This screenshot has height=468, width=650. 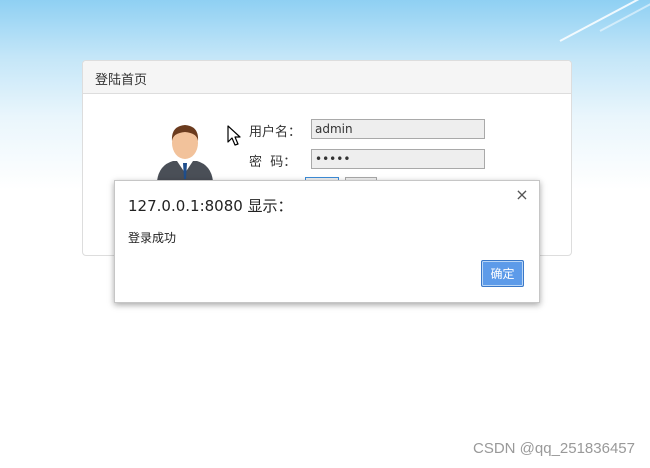 What do you see at coordinates (185, 153) in the screenshot?
I see `user-avatar-icon` at bounding box center [185, 153].